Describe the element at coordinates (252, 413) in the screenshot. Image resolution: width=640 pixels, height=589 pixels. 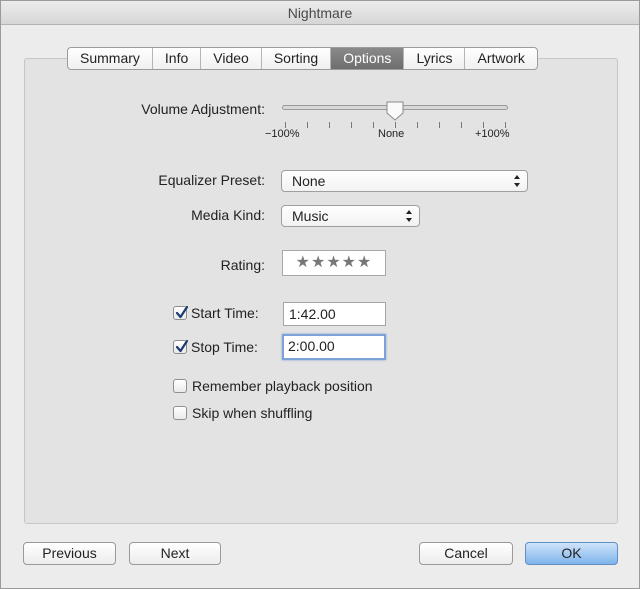
I see `skip-shuffling-label: Skip when shuffling` at that location.